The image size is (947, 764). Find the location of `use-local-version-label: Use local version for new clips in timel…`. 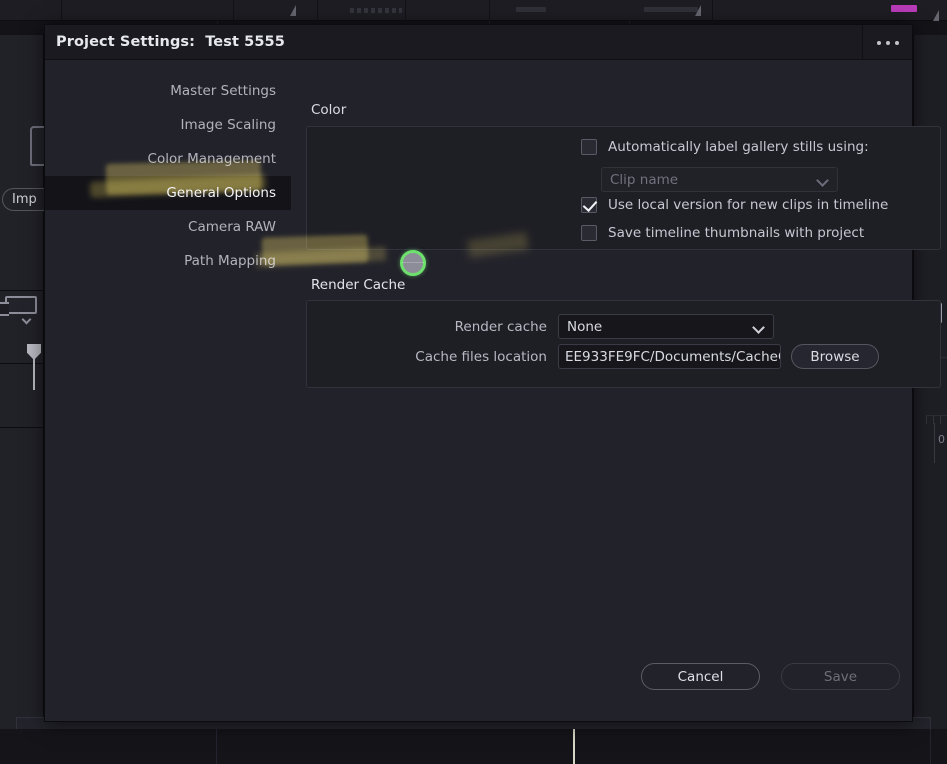

use-local-version-label: Use local version for new clips in timel… is located at coordinates (748, 205).